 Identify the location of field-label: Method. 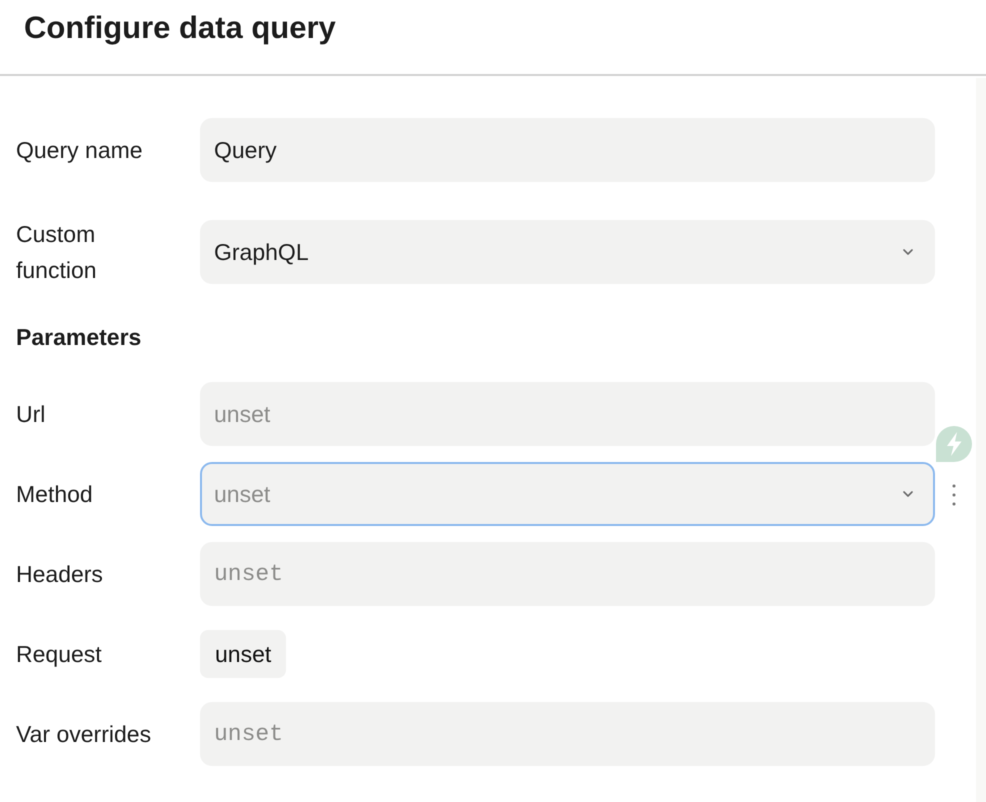
(54, 494).